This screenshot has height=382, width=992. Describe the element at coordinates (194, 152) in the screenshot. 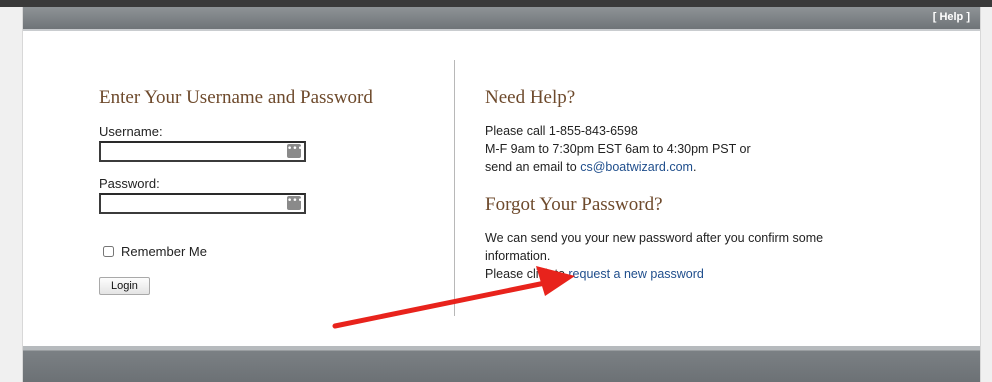

I see `username-input` at that location.